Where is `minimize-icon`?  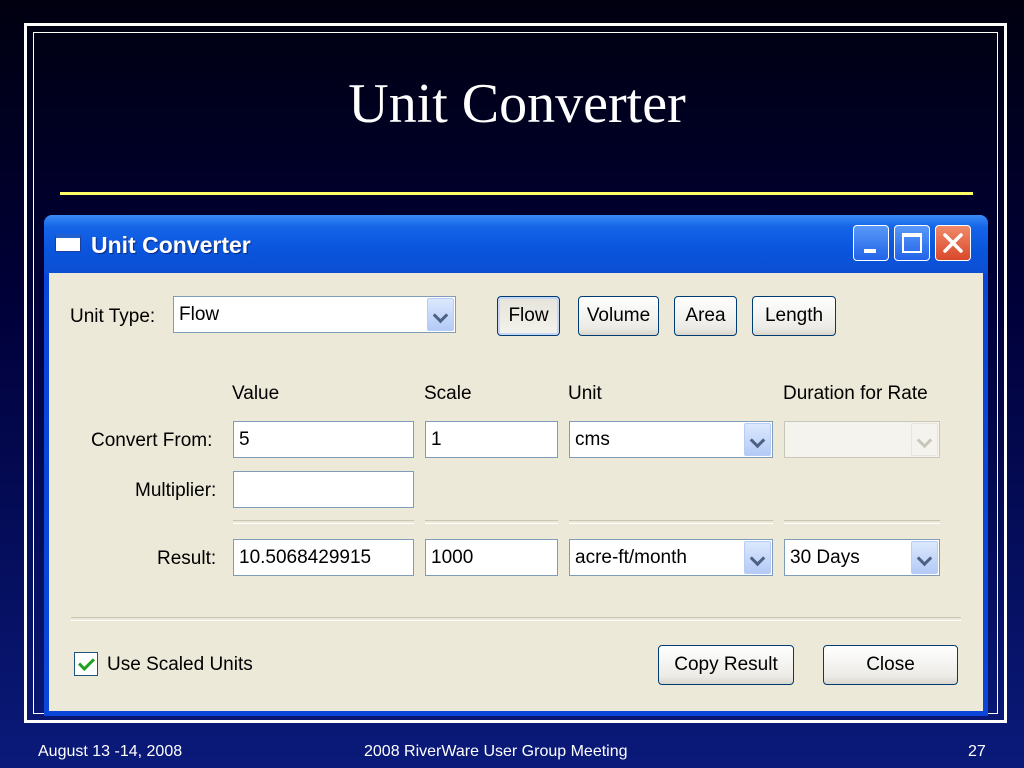
minimize-icon is located at coordinates (870, 251).